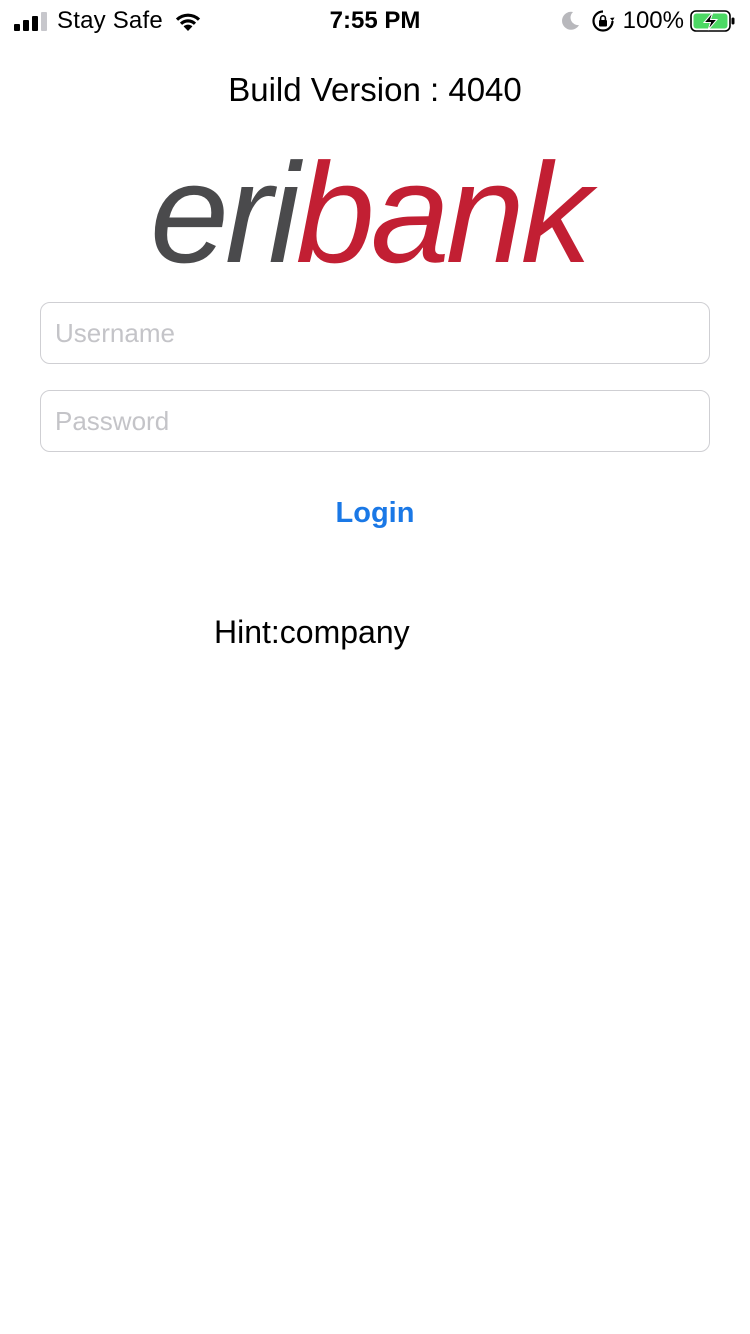 The height and width of the screenshot is (1334, 750). I want to click on logo-text-eri: eri, so click(226, 209).